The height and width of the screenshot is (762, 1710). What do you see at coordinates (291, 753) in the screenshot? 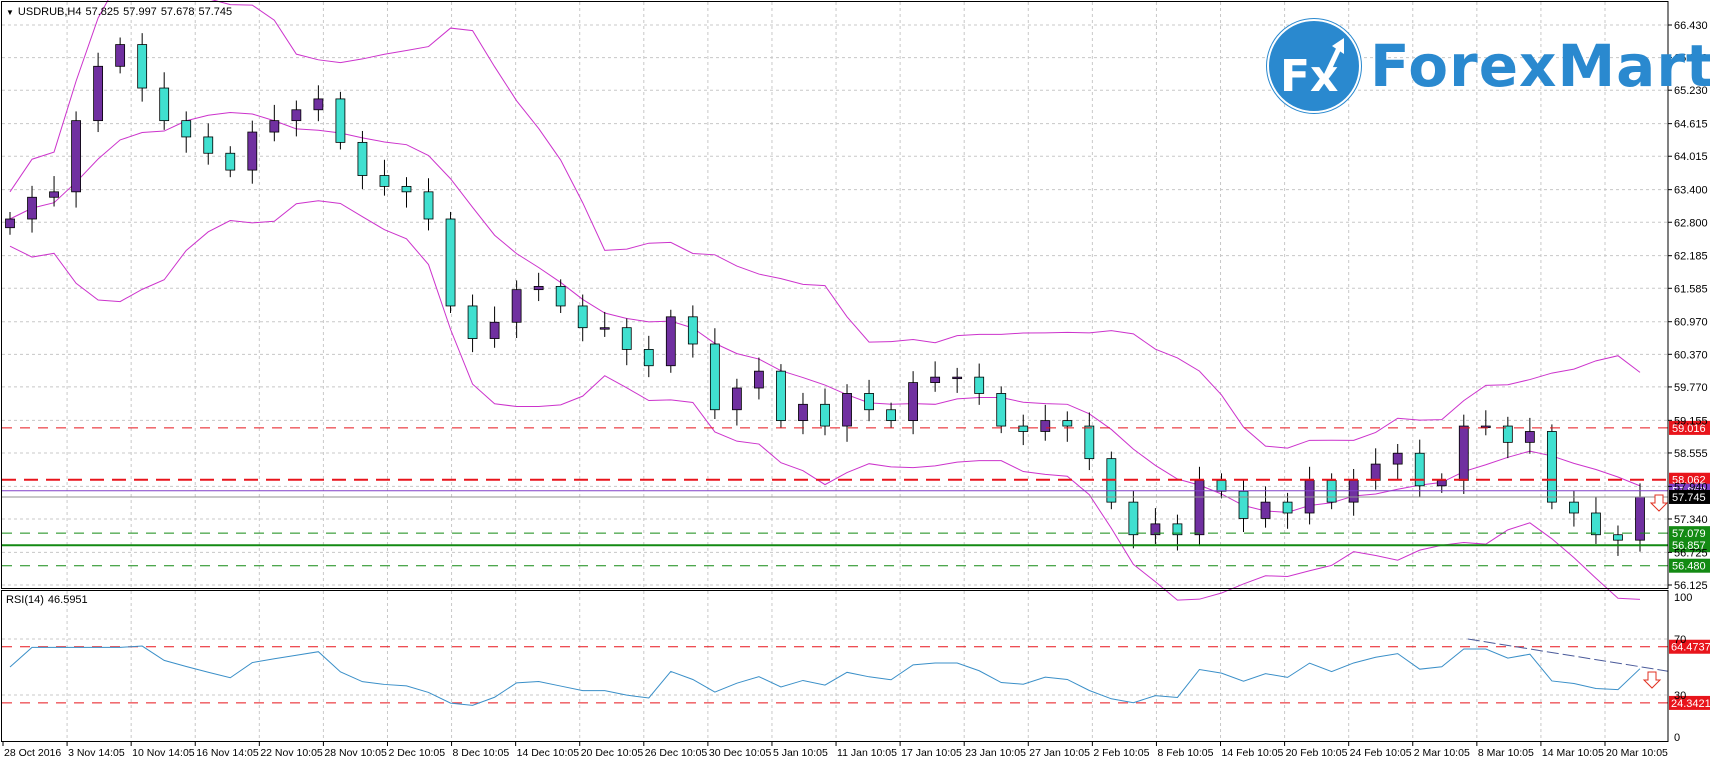
I see `time-tick-label: 22 Nov 10:05` at bounding box center [291, 753].